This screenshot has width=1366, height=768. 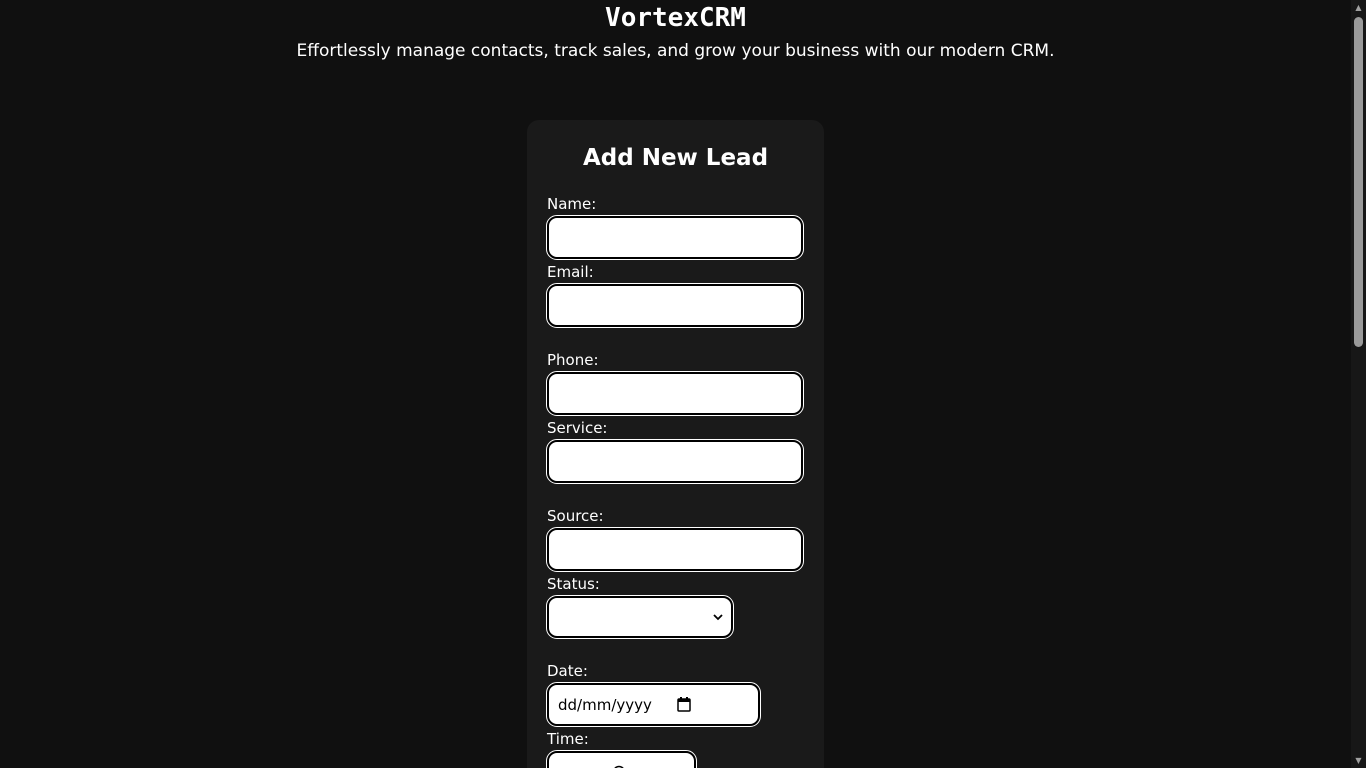 I want to click on name-input, so click(x=675, y=237).